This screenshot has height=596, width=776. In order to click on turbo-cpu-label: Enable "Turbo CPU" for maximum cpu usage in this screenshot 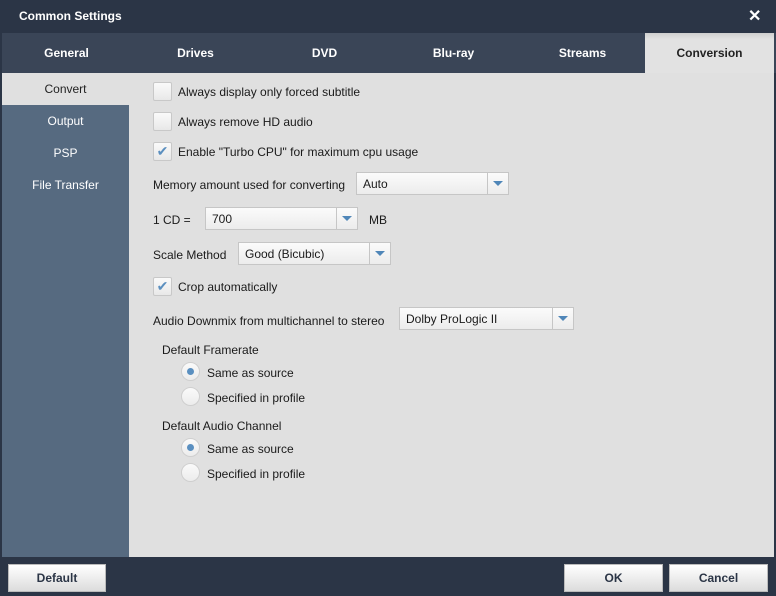, I will do `click(298, 152)`.